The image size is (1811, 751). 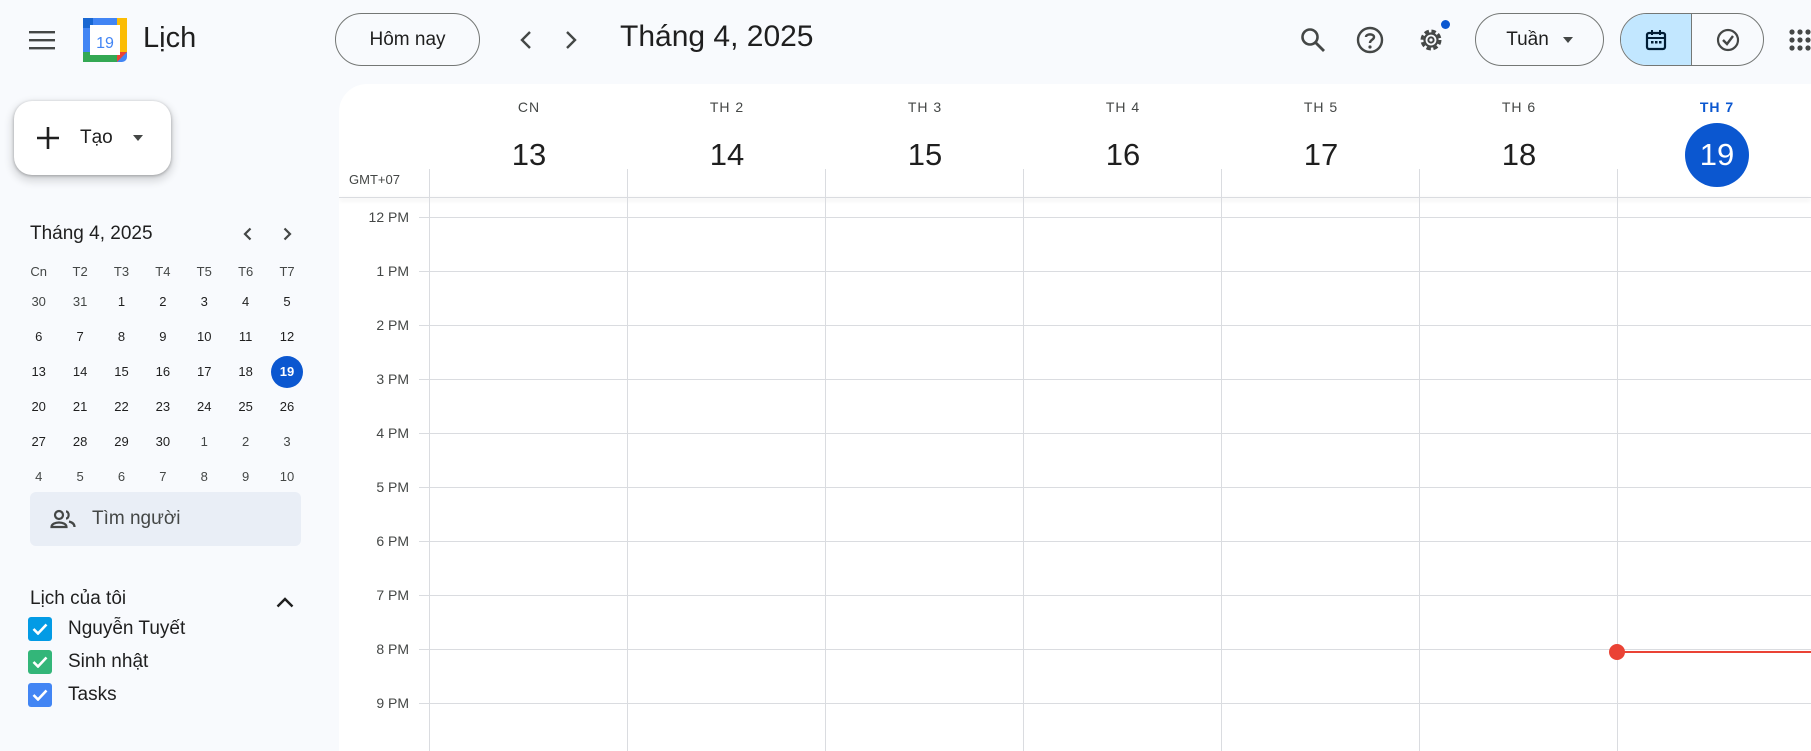 I want to click on checkmark-icon, so click(x=40, y=695).